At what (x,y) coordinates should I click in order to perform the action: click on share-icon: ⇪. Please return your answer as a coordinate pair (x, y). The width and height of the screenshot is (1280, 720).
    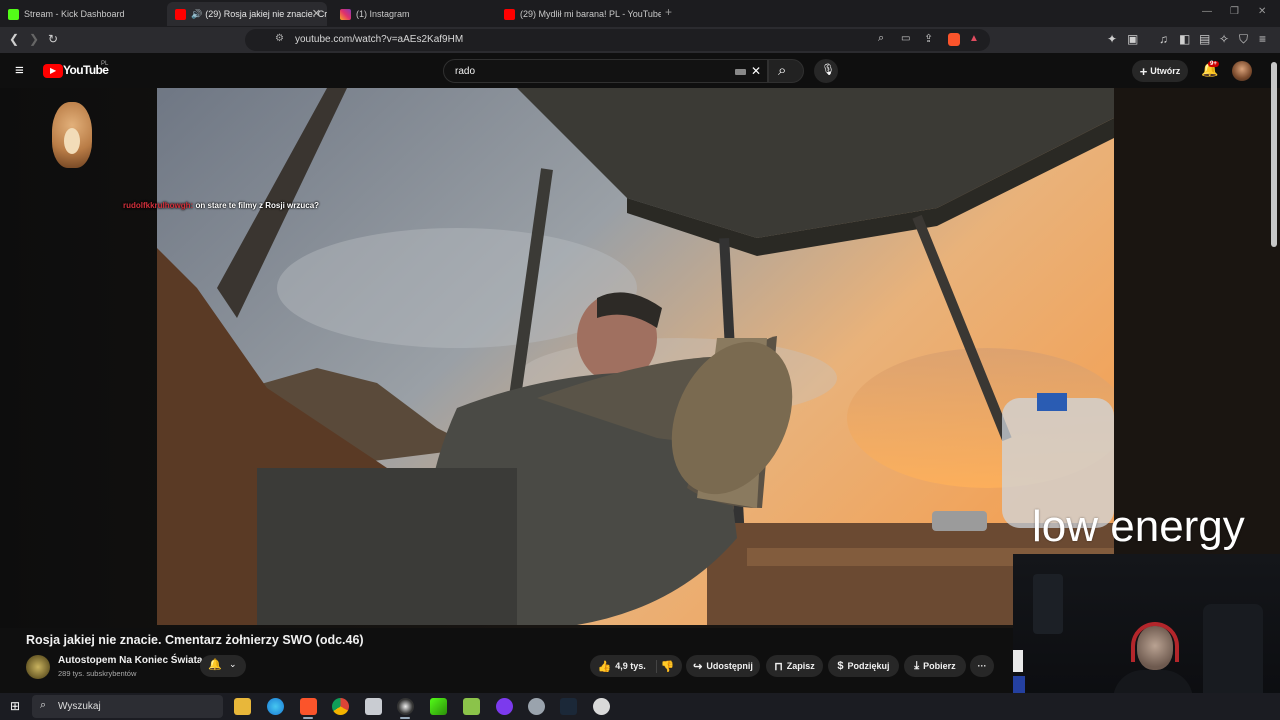
    Looking at the image, I should click on (928, 38).